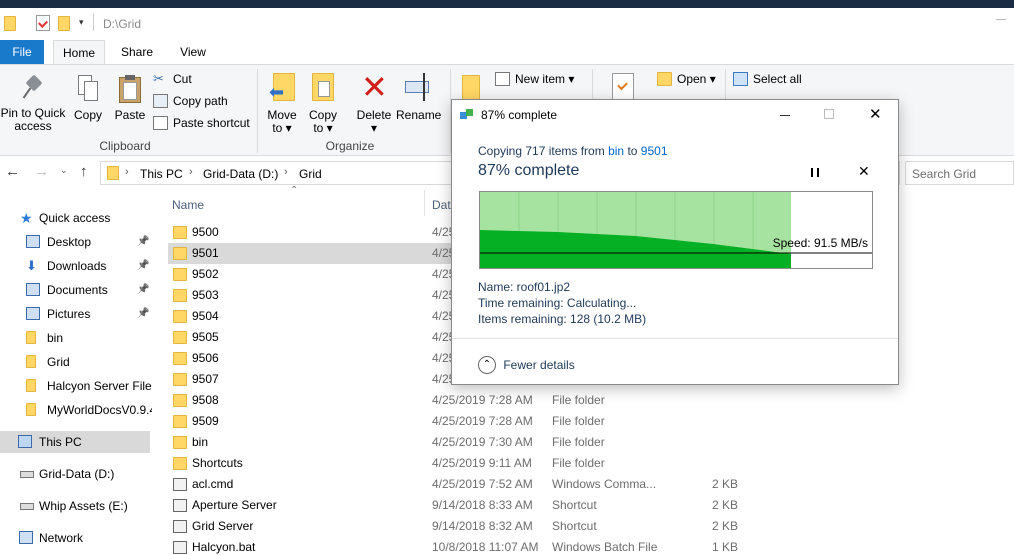  What do you see at coordinates (959, 173) in the screenshot?
I see `search-input: Search Grid` at bounding box center [959, 173].